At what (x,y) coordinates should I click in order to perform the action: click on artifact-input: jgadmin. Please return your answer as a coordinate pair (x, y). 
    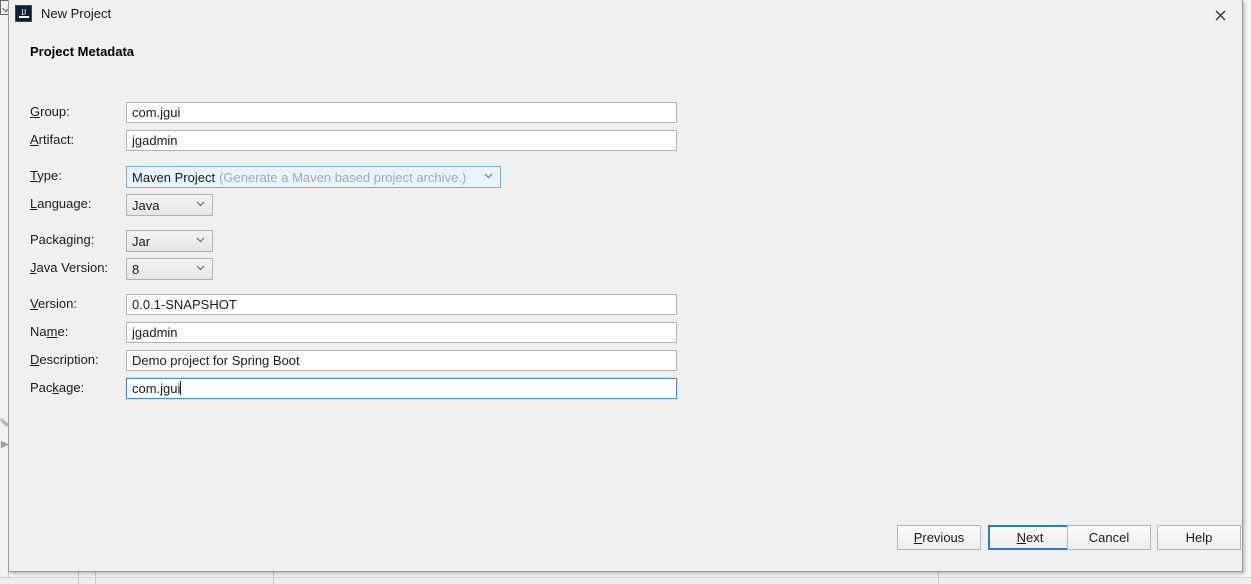
    Looking at the image, I should click on (401, 140).